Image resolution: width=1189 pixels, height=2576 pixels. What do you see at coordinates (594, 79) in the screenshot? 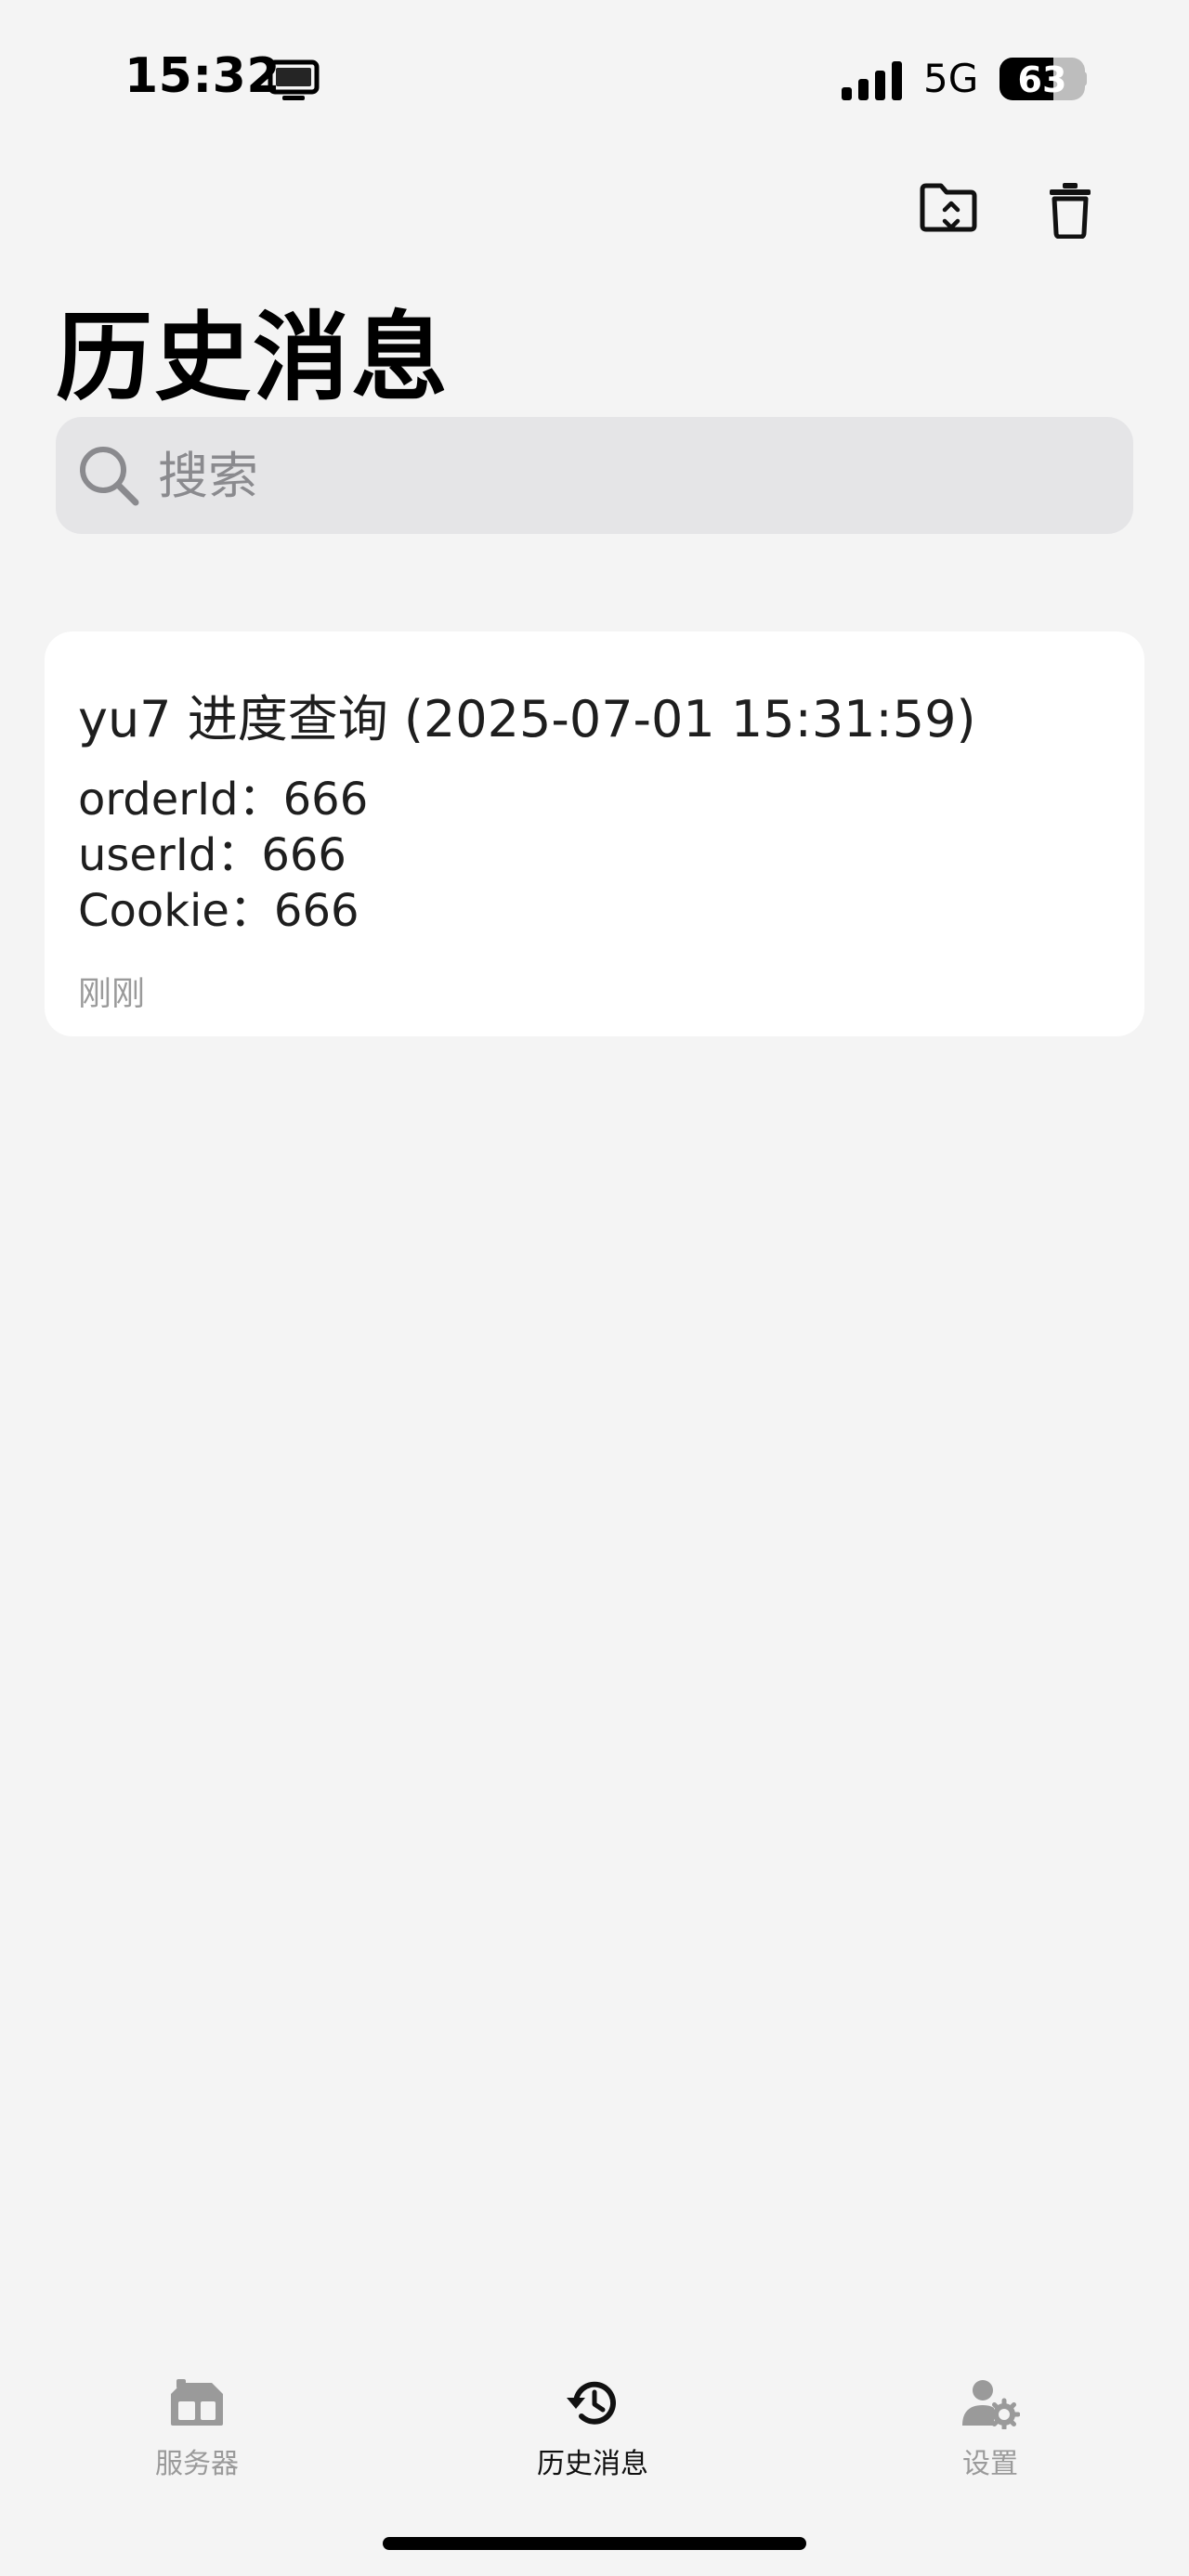
I see `status-bar: 15:32 5G 63` at bounding box center [594, 79].